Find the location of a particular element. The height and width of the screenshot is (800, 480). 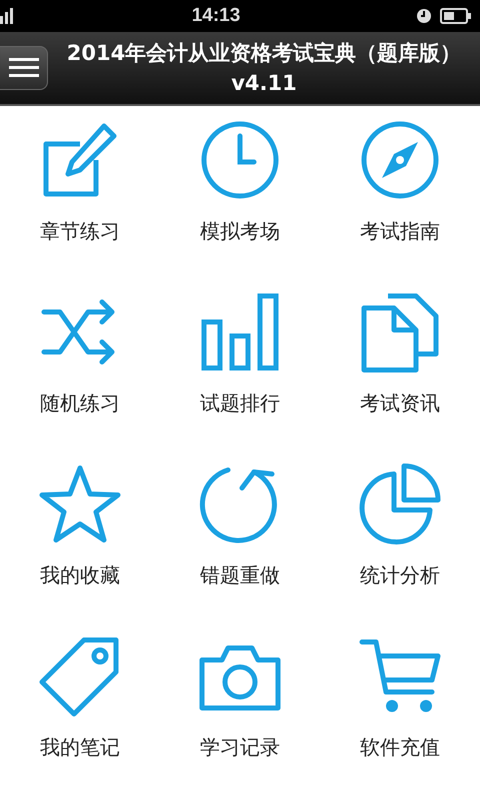

status-time: 14:13 is located at coordinates (216, 16).